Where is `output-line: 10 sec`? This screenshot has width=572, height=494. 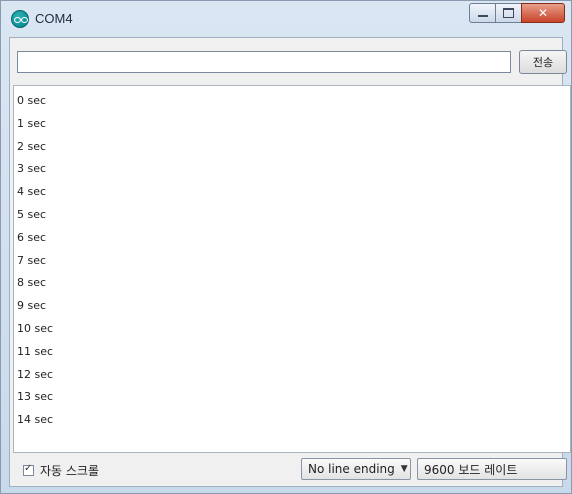 output-line: 10 sec is located at coordinates (35, 328).